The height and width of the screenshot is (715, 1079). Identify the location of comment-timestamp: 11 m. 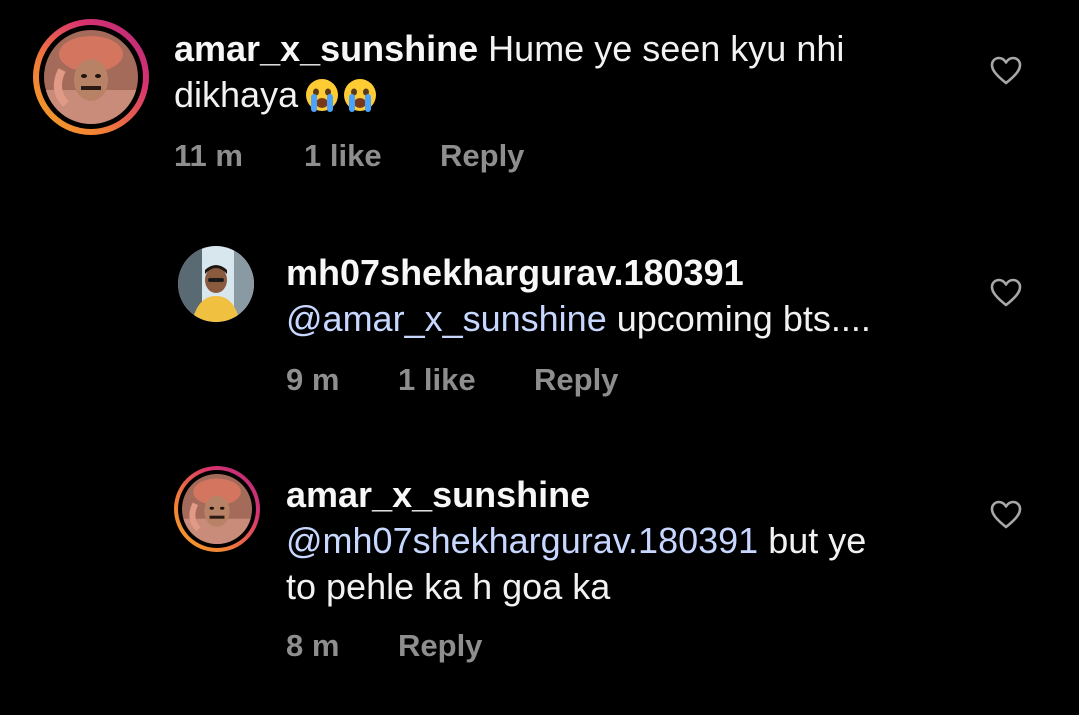
(208, 155).